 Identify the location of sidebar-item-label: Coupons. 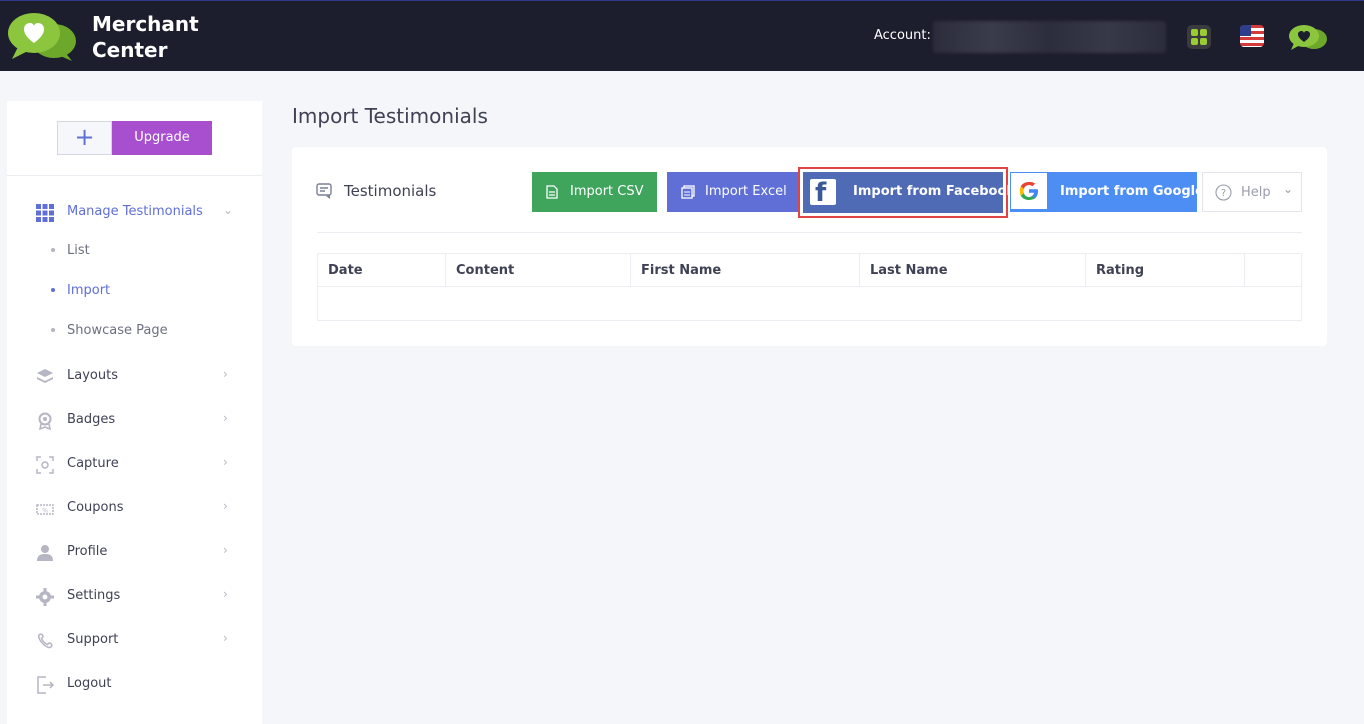
(95, 507).